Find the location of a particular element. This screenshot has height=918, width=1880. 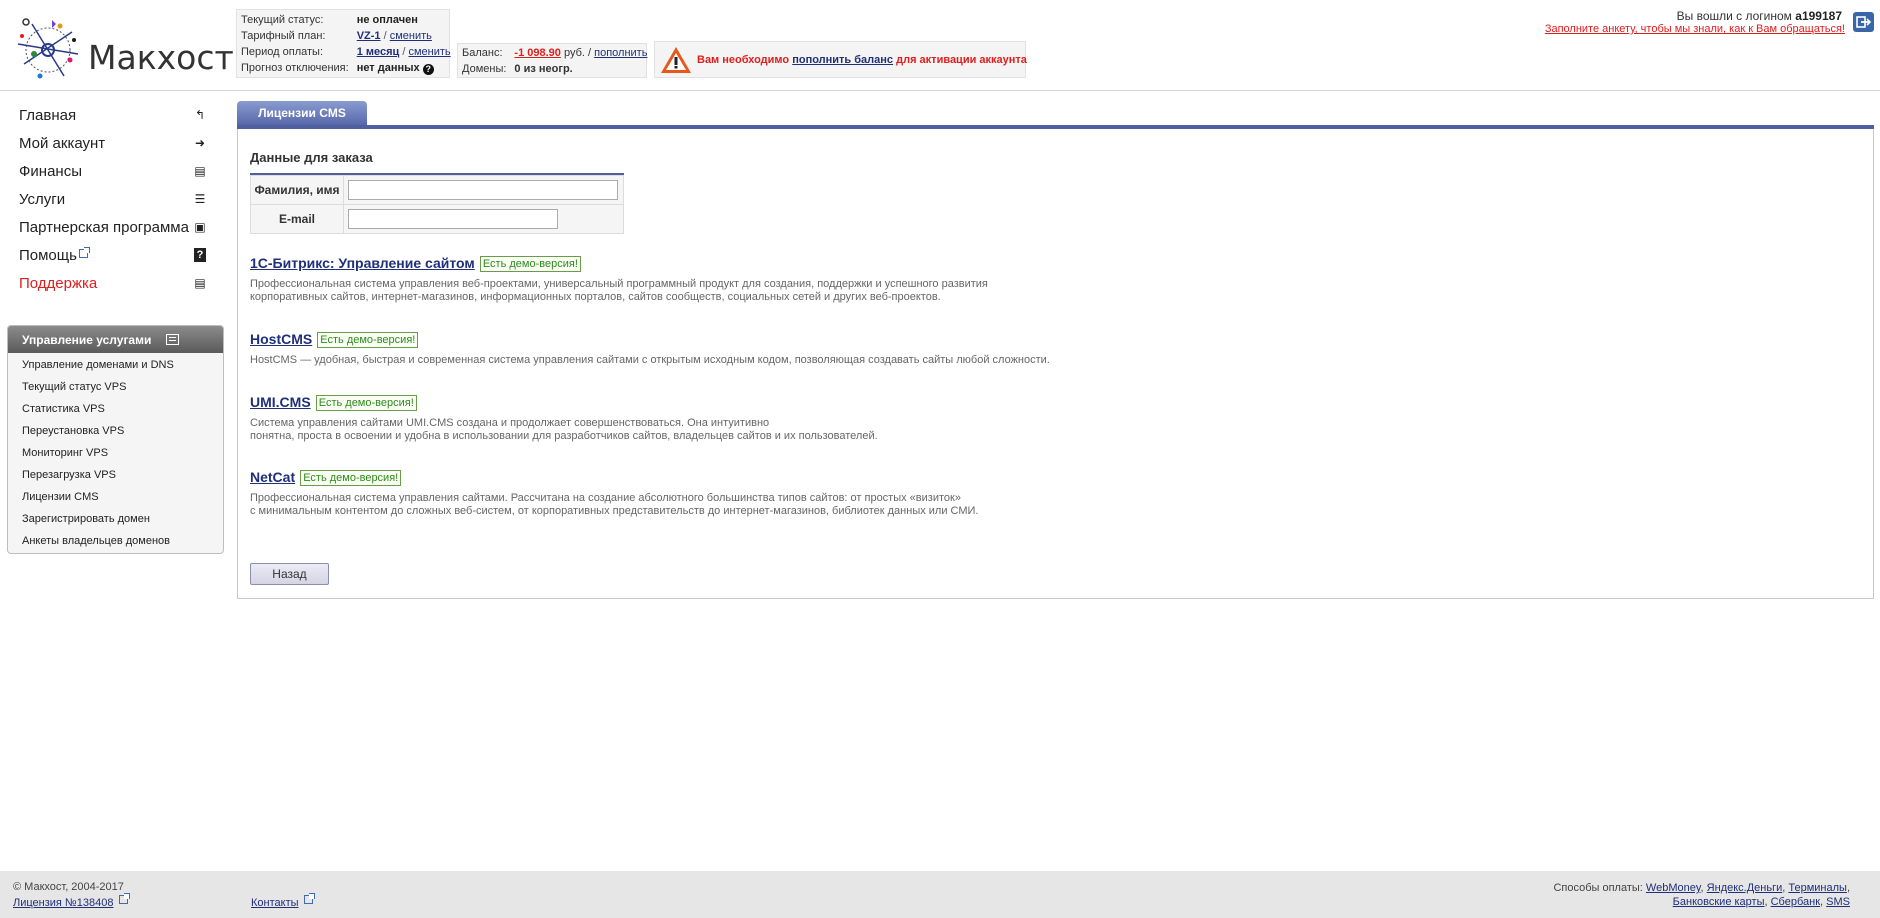

finance-icon: ▤ is located at coordinates (200, 171).